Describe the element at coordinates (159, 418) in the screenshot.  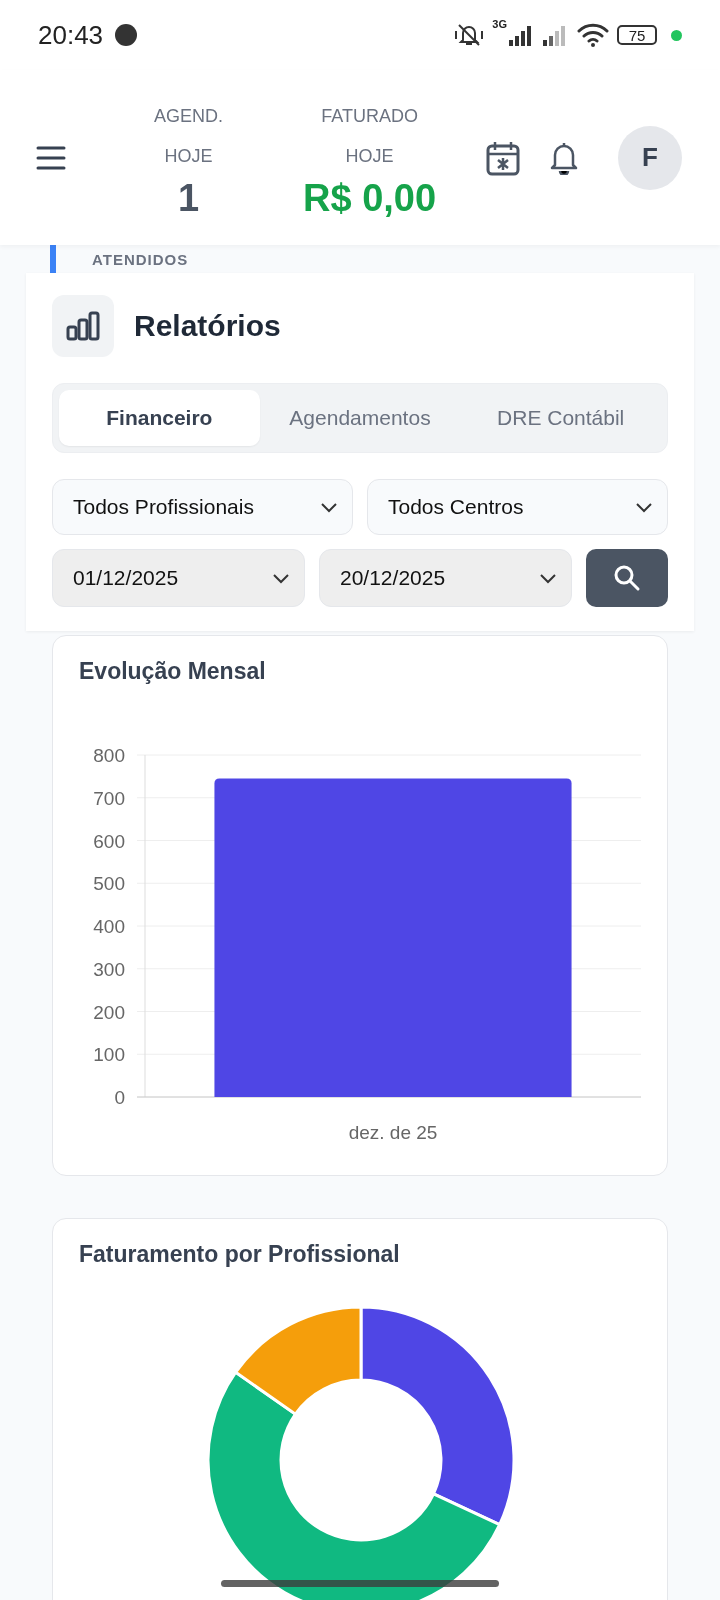
I see `tab: Financeiro` at that location.